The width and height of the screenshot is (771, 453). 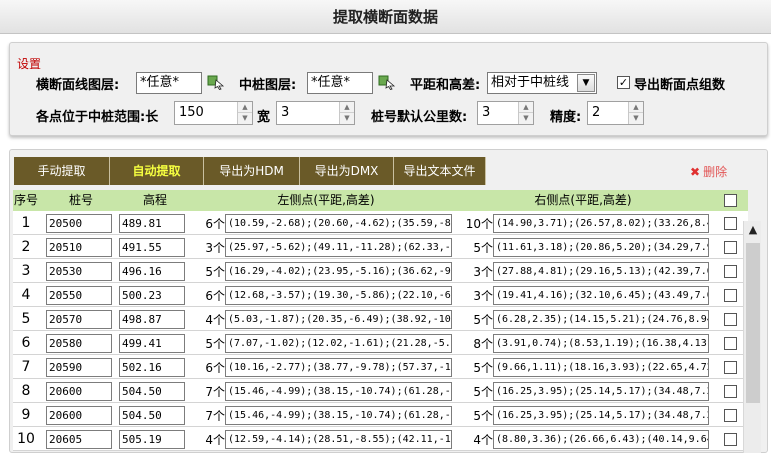 I want to click on left-points-field: (5.03,-1.87);(20.35,-6.49);(38.92,-10, so click(x=338, y=319).